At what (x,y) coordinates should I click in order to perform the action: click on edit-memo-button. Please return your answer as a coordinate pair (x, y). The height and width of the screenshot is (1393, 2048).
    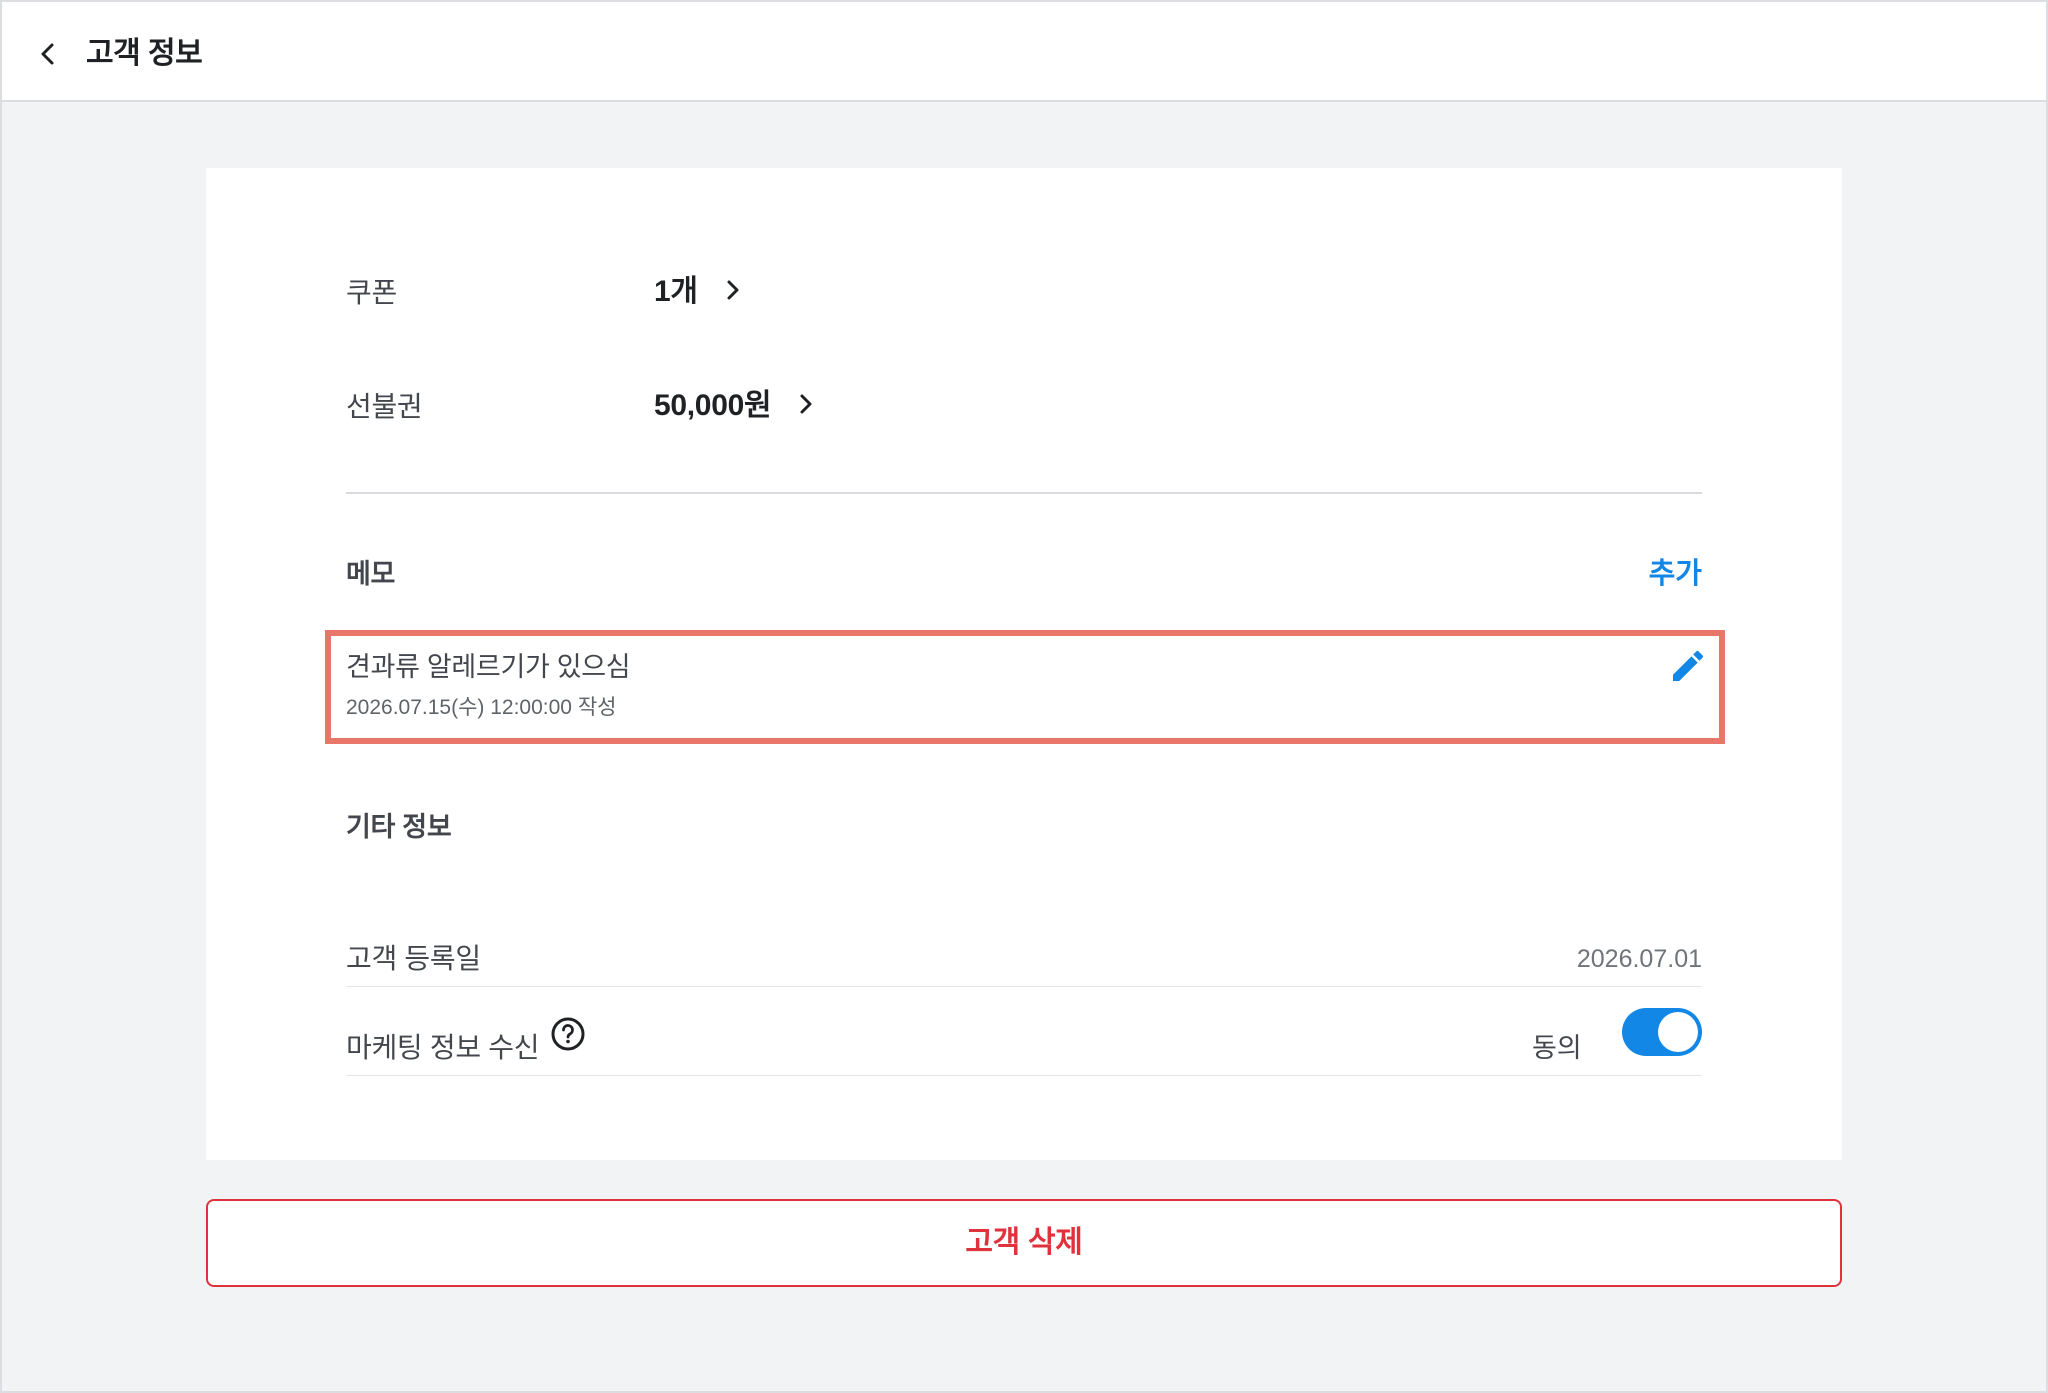
    Looking at the image, I should click on (1688, 666).